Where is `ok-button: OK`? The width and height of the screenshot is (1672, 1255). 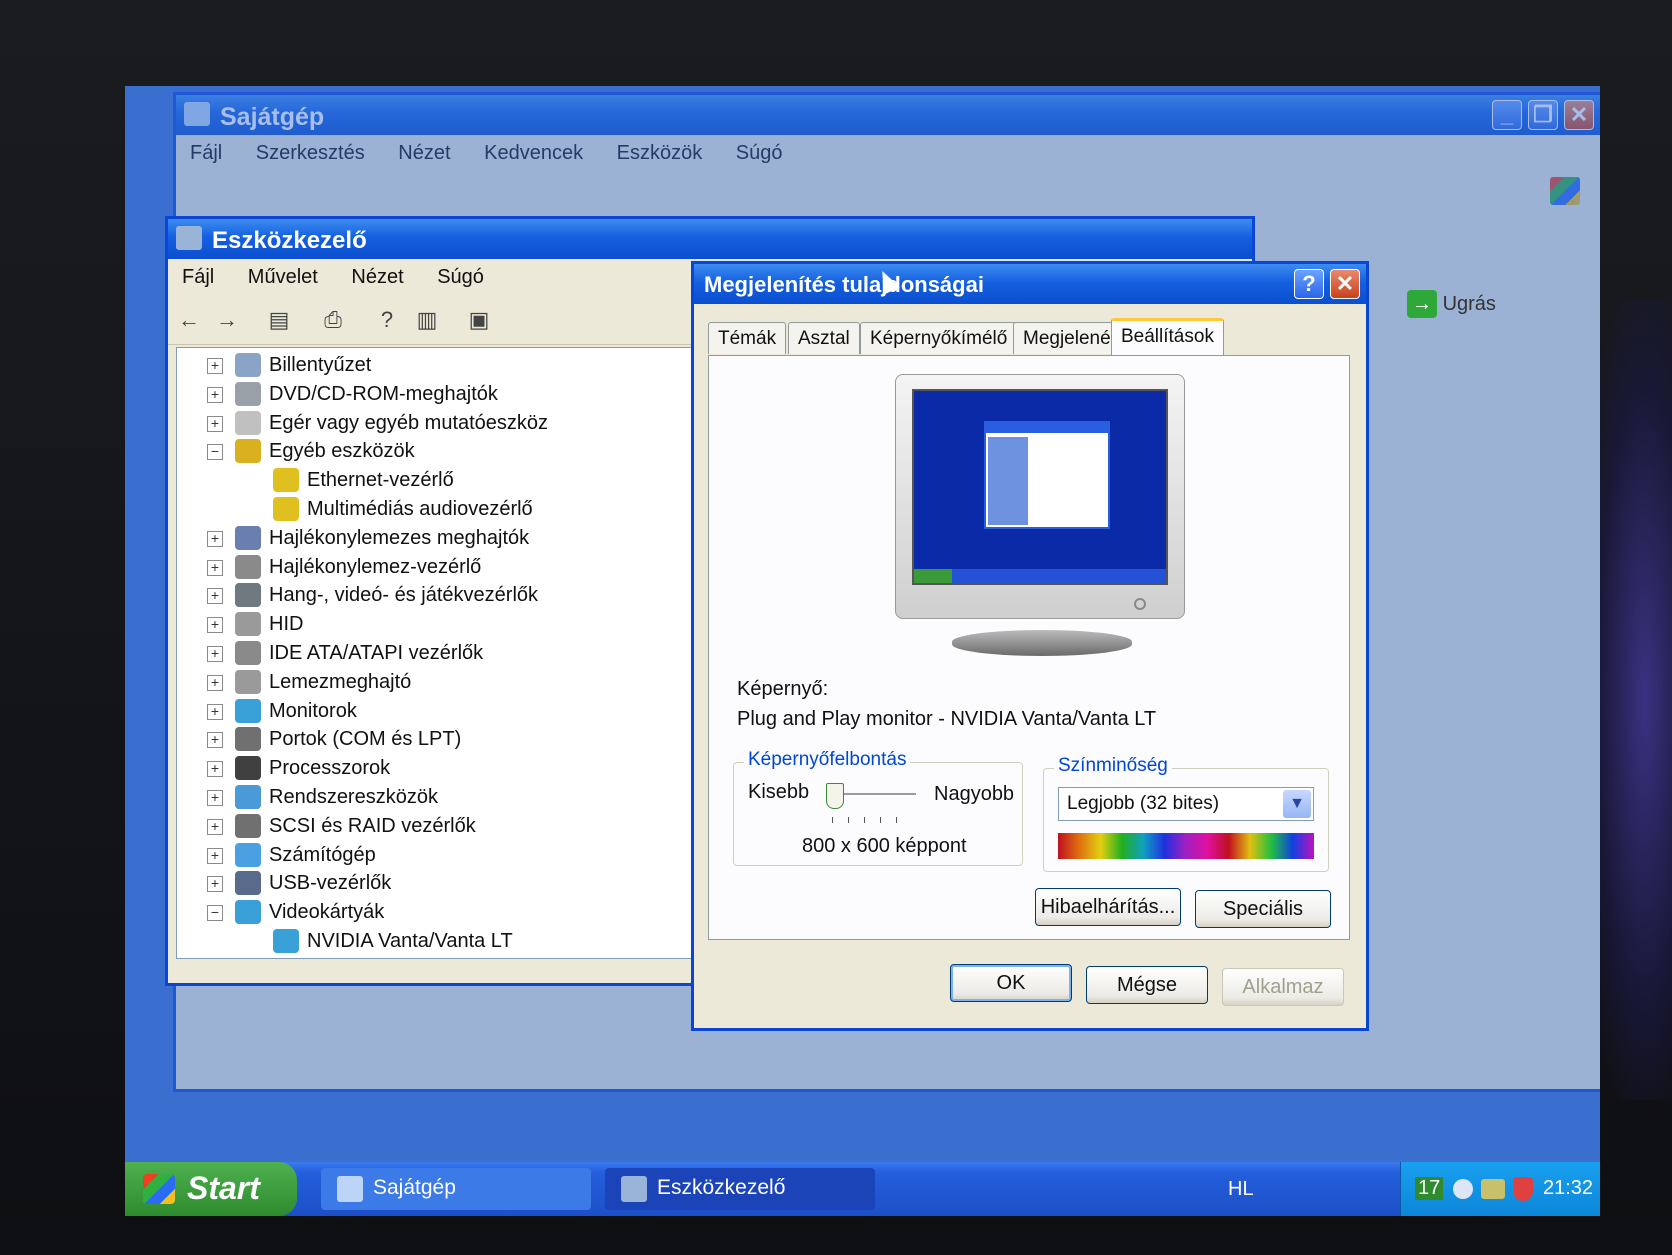
ok-button: OK is located at coordinates (1011, 983).